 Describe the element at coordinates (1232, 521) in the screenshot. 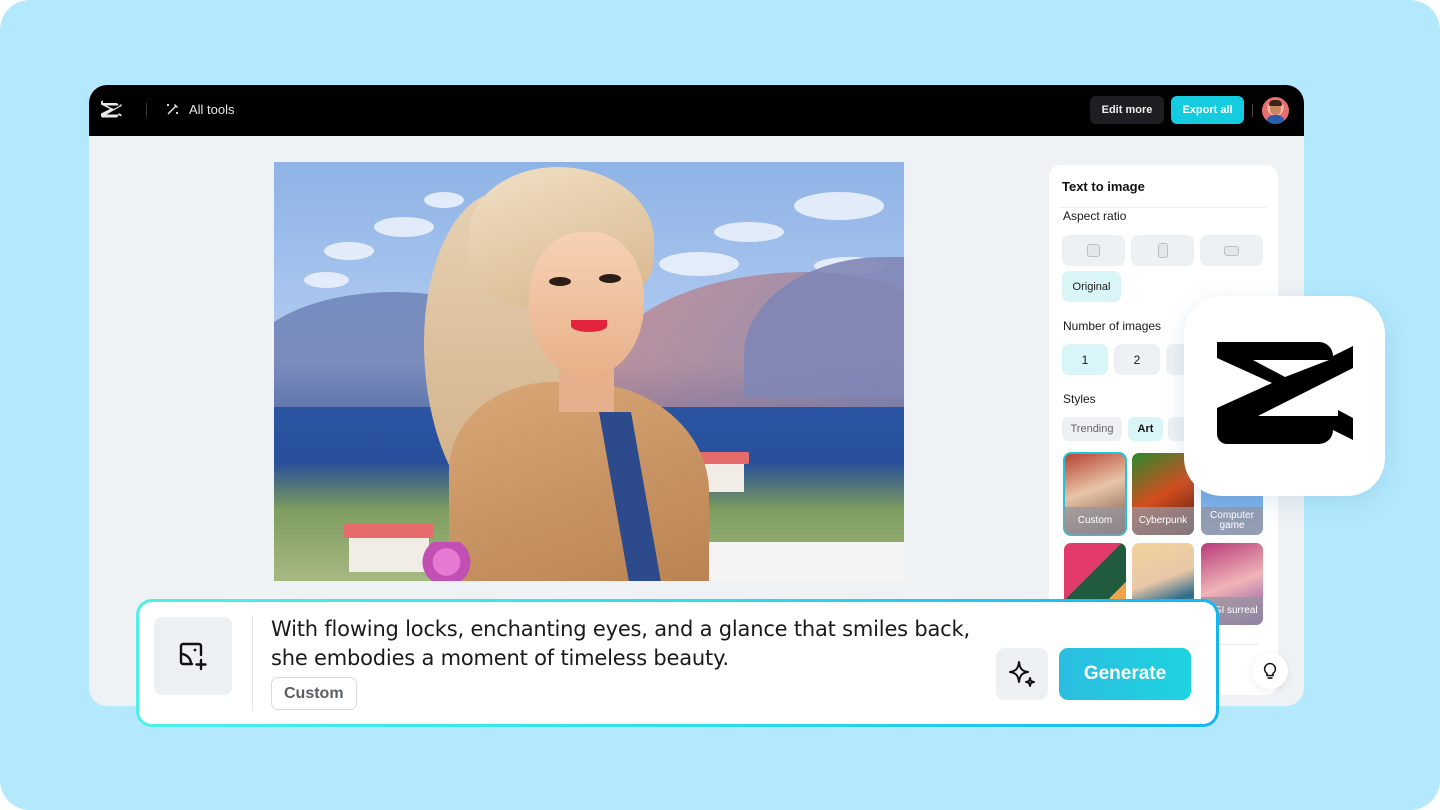

I see `style-thumb-label: Computer game` at that location.